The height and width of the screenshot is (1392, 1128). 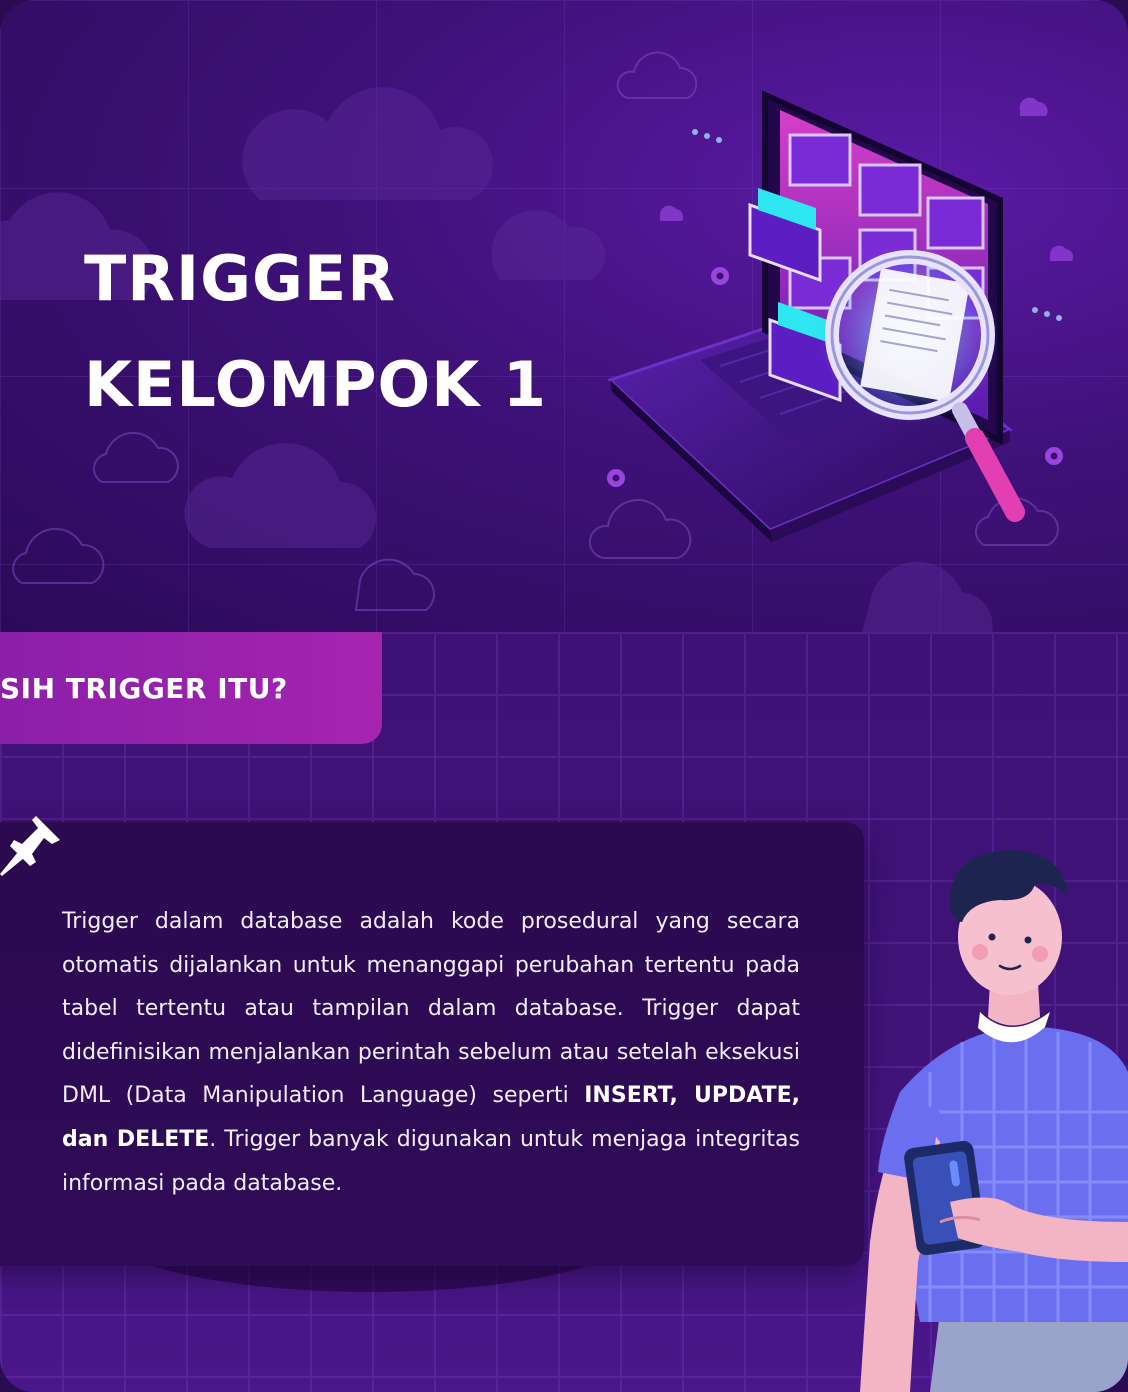 What do you see at coordinates (144, 688) in the screenshot?
I see `question-label: SIH TRIGGER ITU?` at bounding box center [144, 688].